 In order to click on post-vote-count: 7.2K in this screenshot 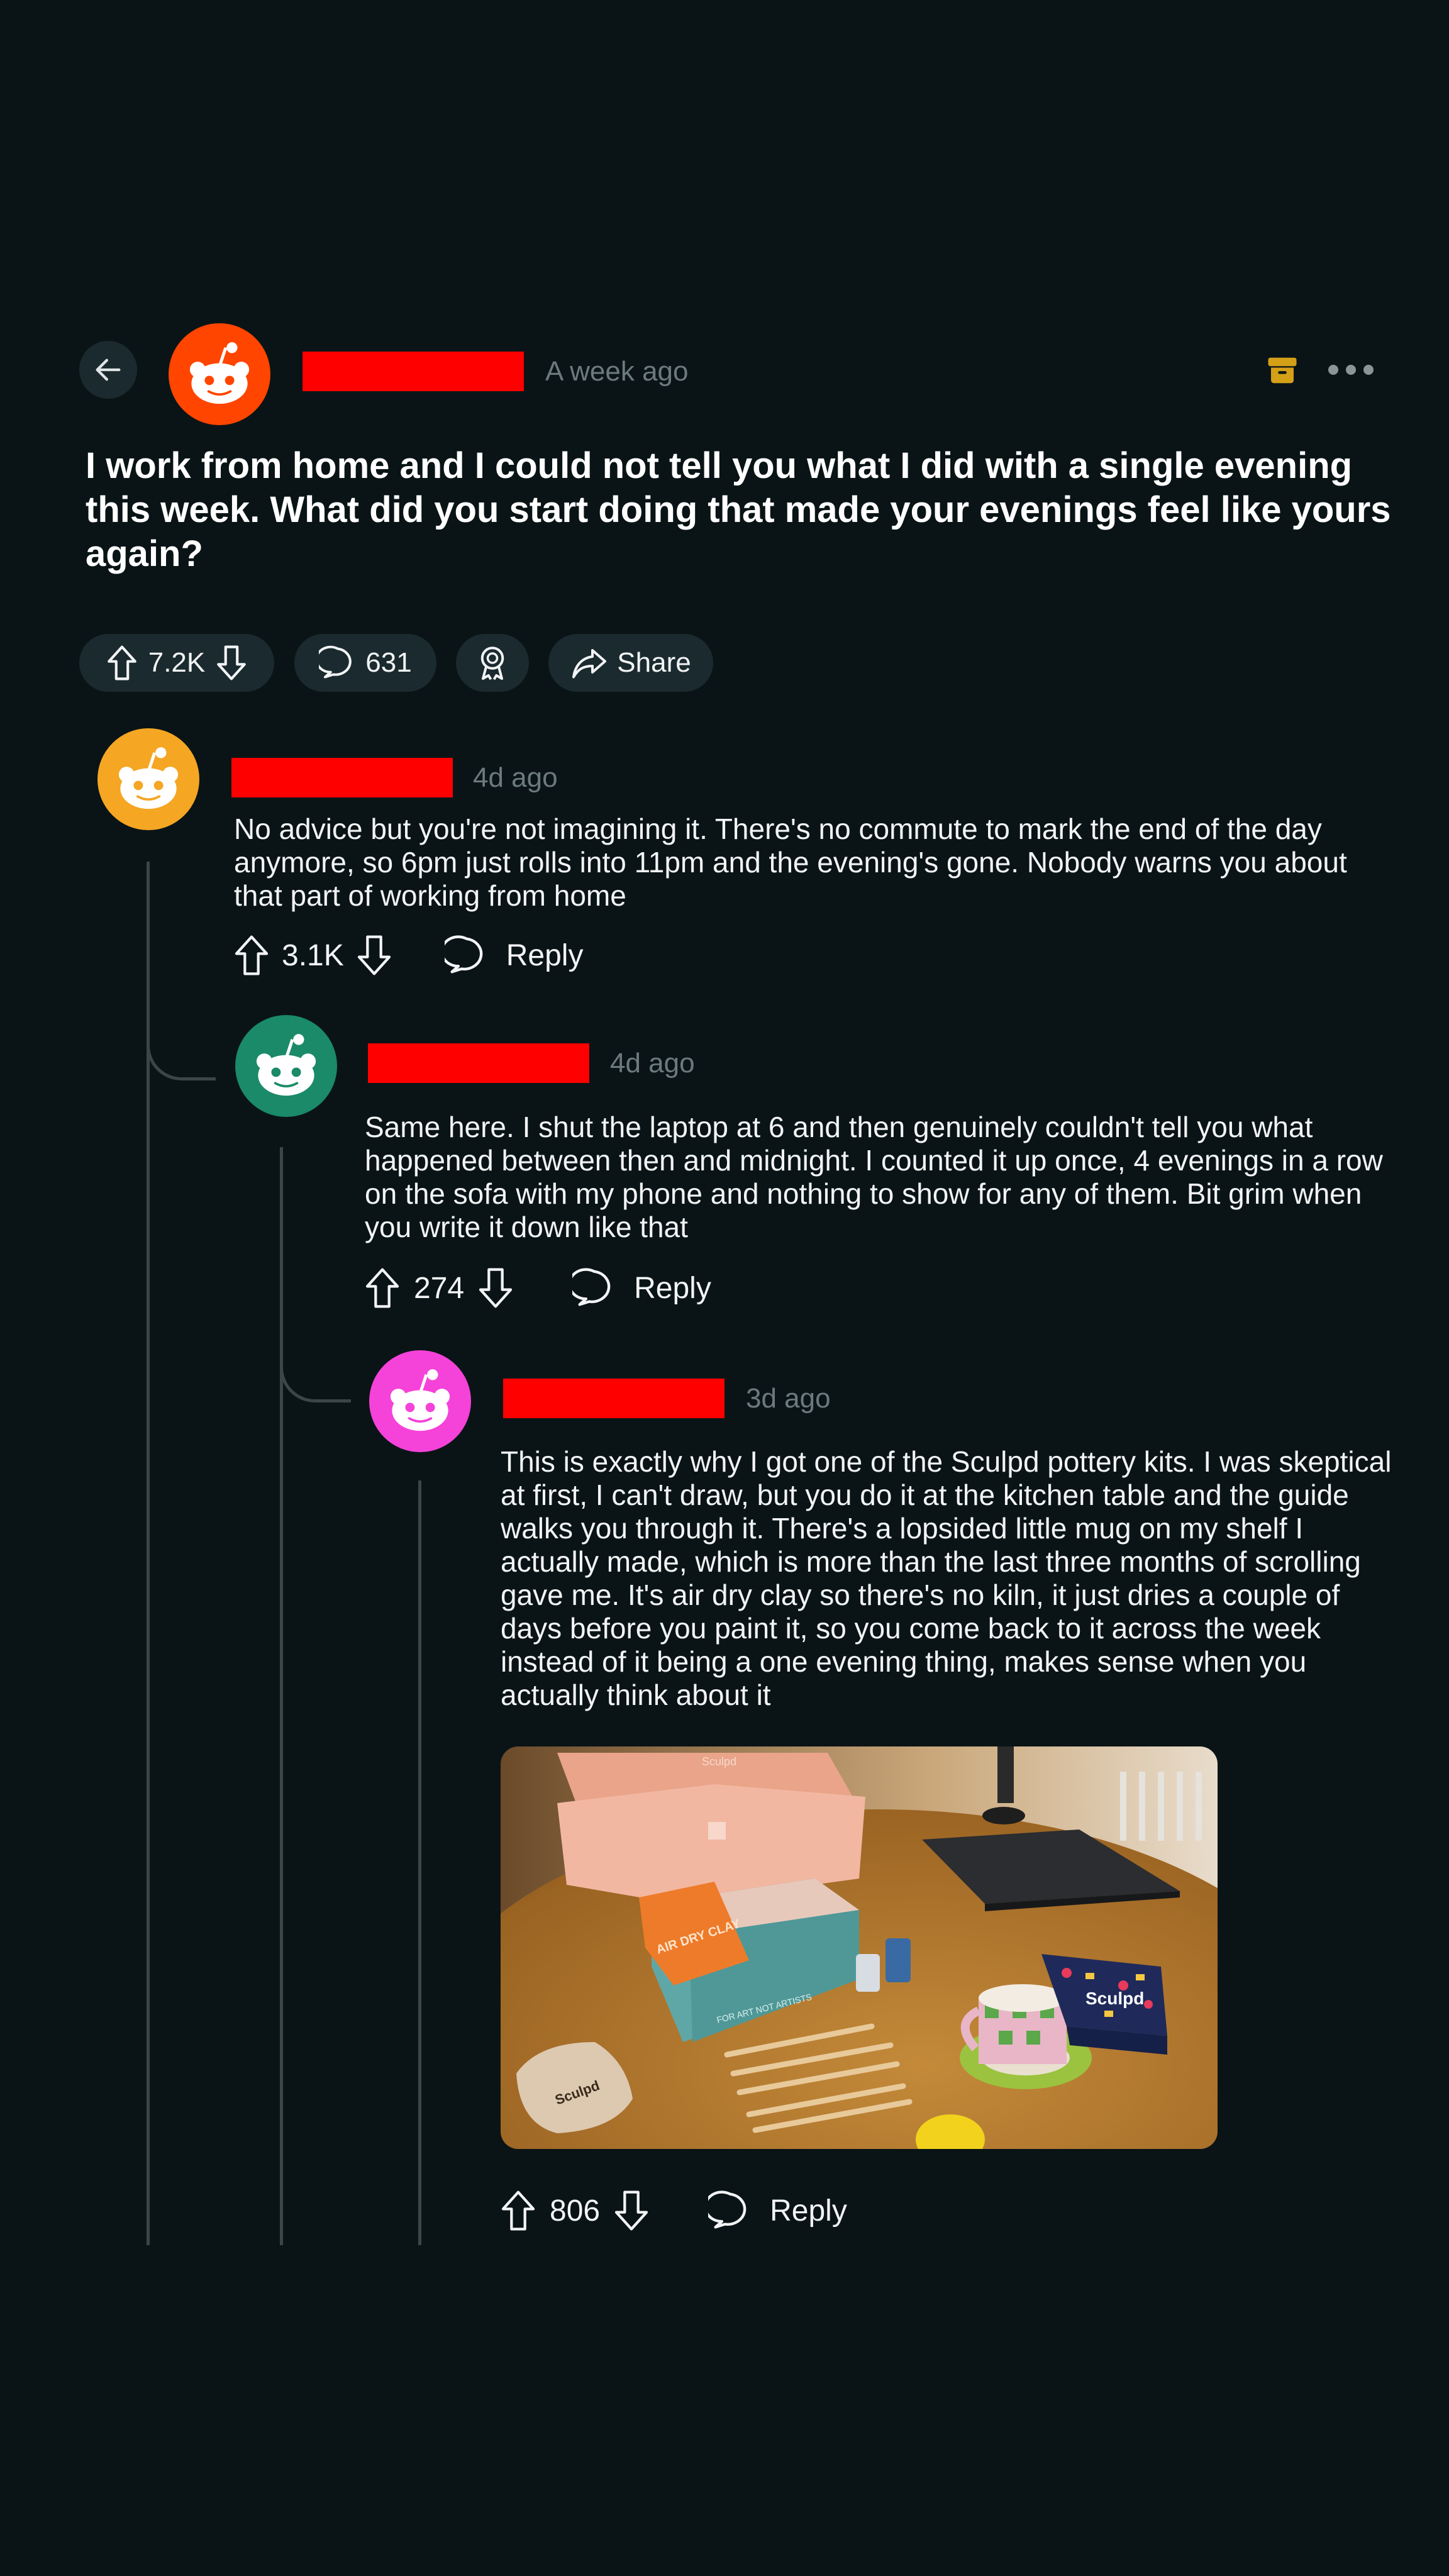, I will do `click(177, 662)`.